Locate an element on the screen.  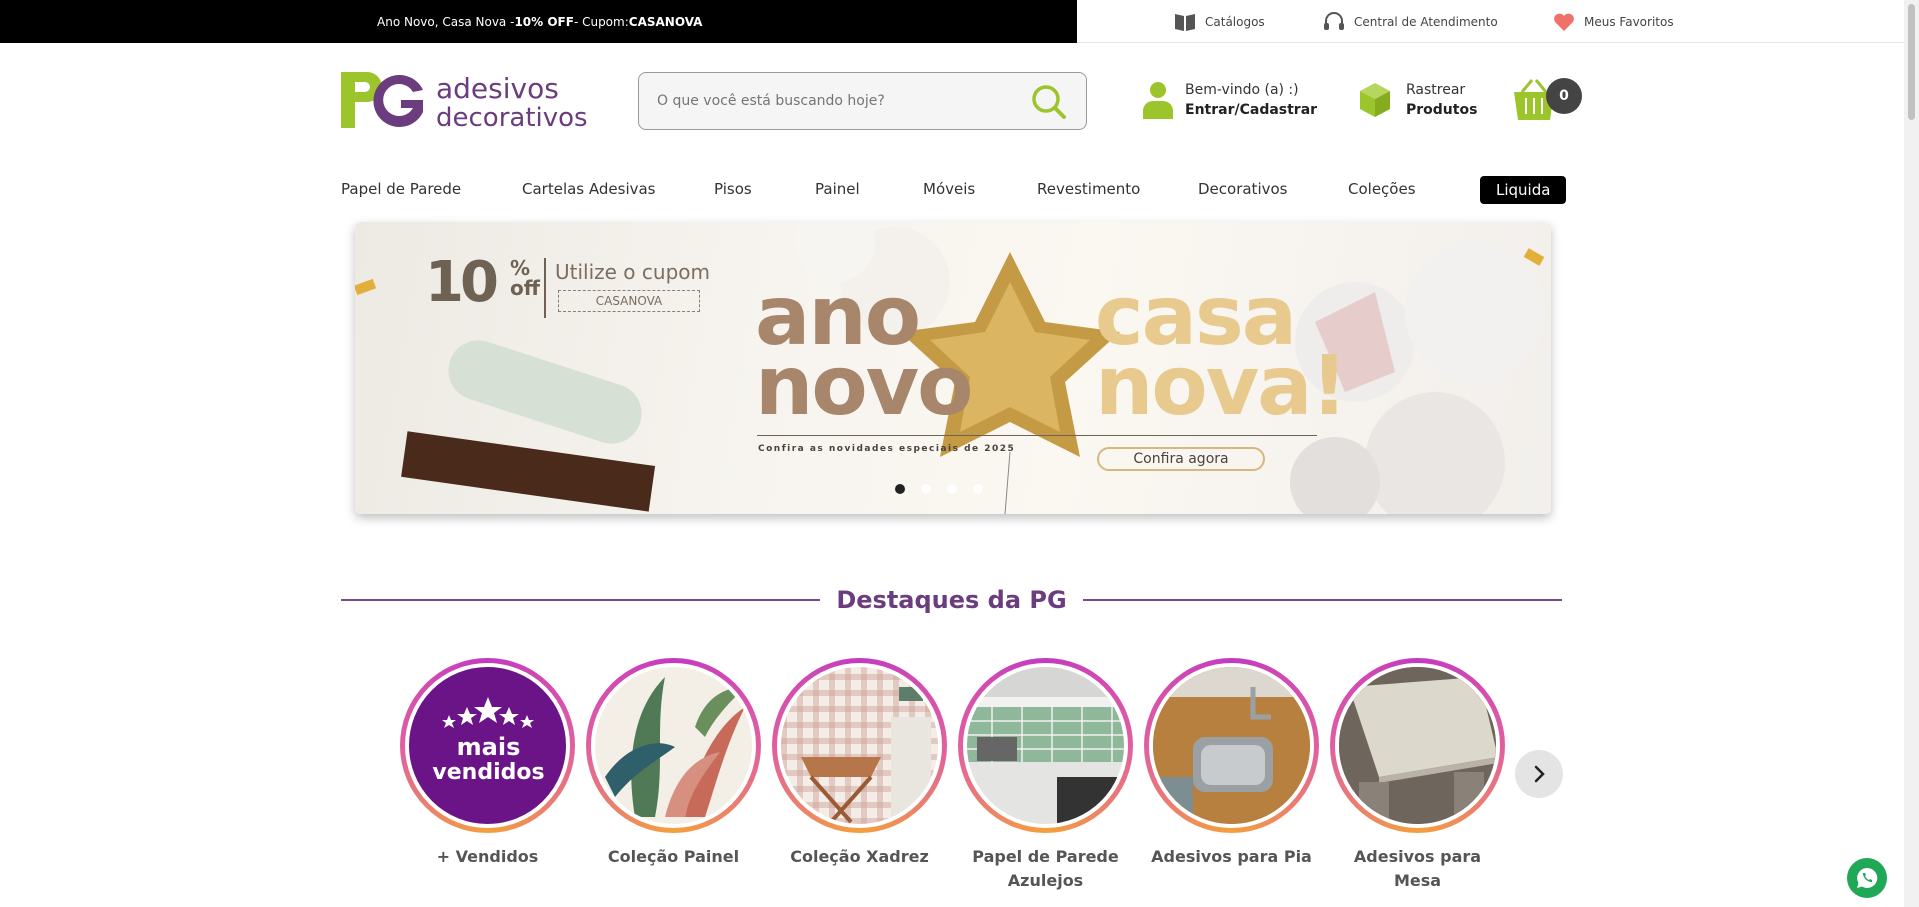
support-link: Central de Atendimento is located at coordinates (1410, 22).